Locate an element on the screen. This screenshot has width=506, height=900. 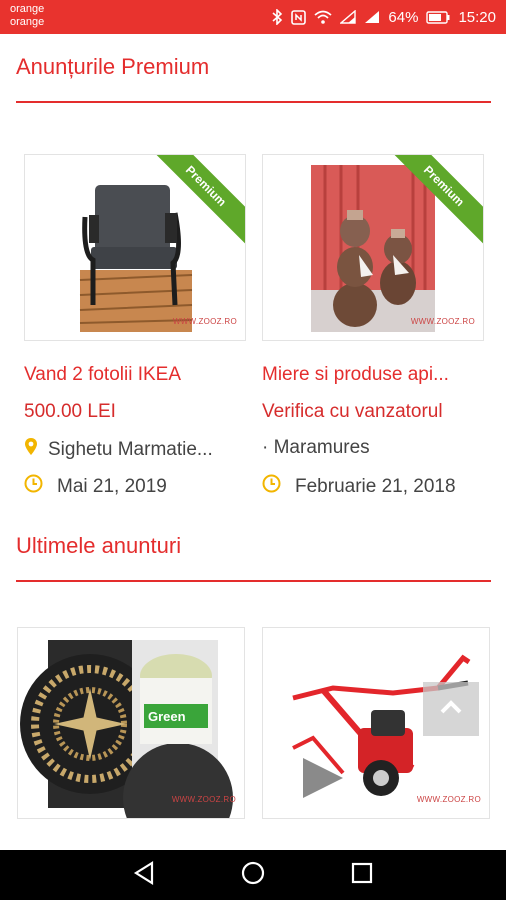
latest-listing-card: Green WWW.ZOOZ.RO is located at coordinates (131, 723).